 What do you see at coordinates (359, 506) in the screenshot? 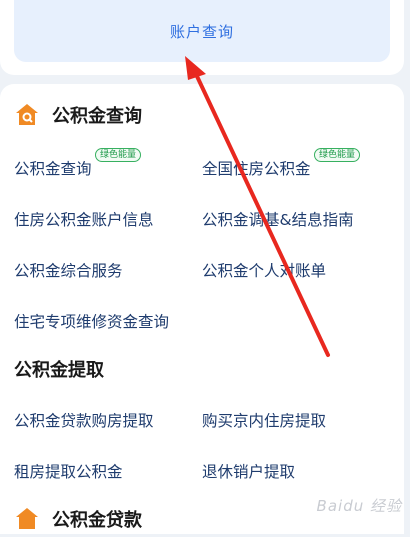
I see `baidu-watermark: Baidu 经验` at bounding box center [359, 506].